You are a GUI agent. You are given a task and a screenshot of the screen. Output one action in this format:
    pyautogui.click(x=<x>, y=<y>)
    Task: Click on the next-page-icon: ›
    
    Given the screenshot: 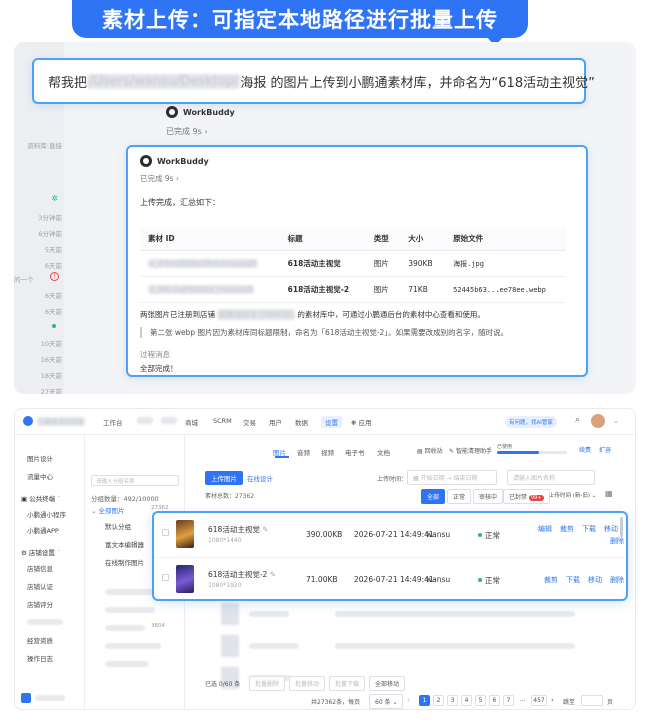 What is the action you would take?
    pyautogui.click(x=552, y=700)
    